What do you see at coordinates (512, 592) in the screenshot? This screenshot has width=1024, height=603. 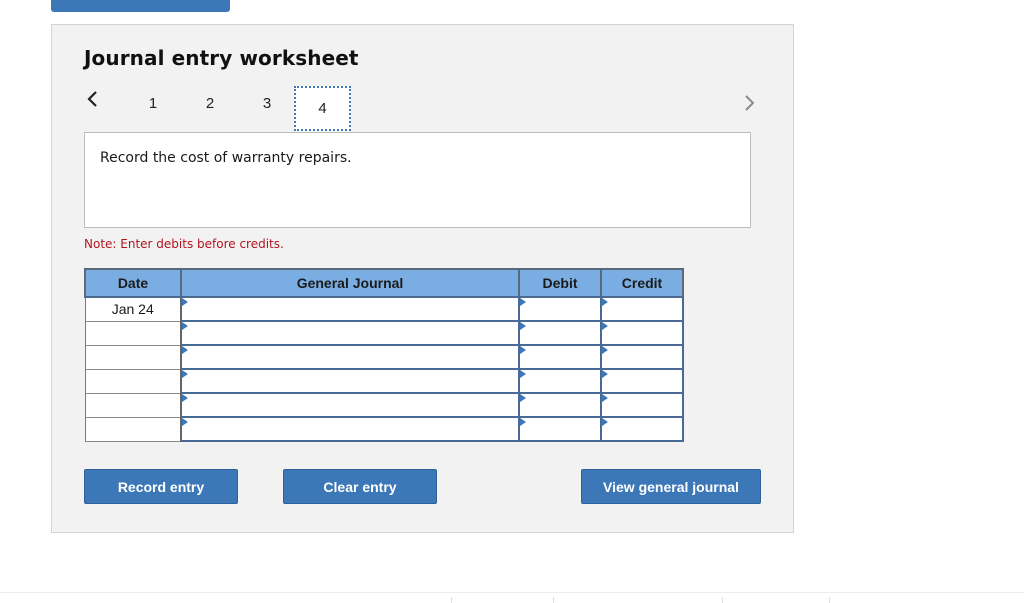 I see `footer-divider` at bounding box center [512, 592].